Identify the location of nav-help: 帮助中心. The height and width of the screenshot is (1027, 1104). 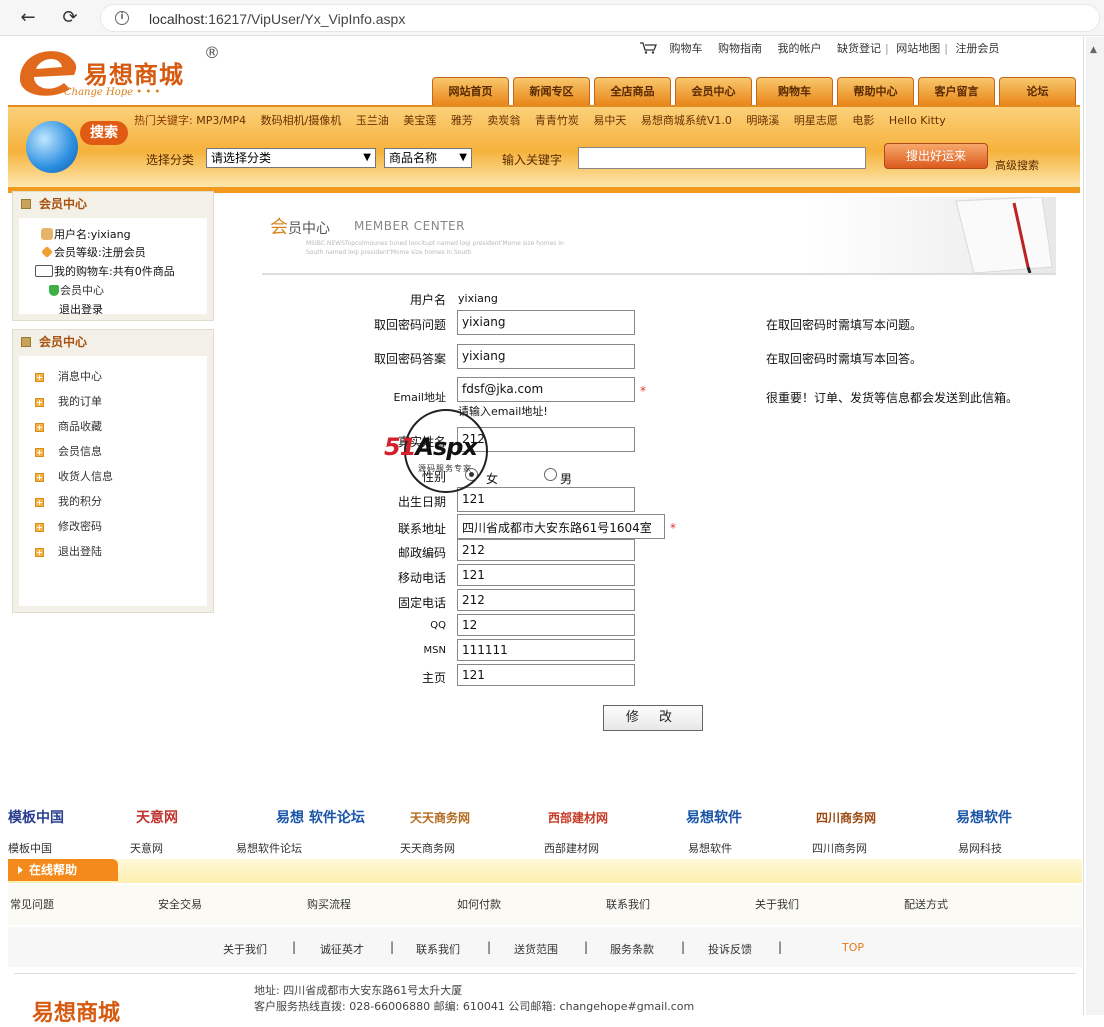
(875, 91).